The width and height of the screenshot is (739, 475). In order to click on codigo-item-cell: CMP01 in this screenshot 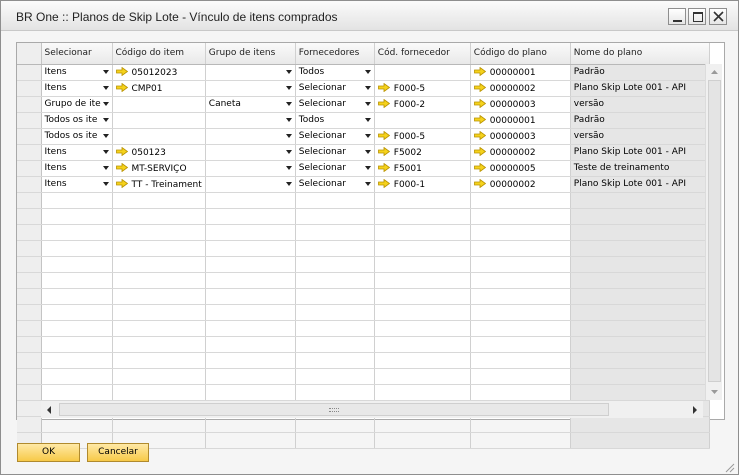, I will do `click(159, 88)`.